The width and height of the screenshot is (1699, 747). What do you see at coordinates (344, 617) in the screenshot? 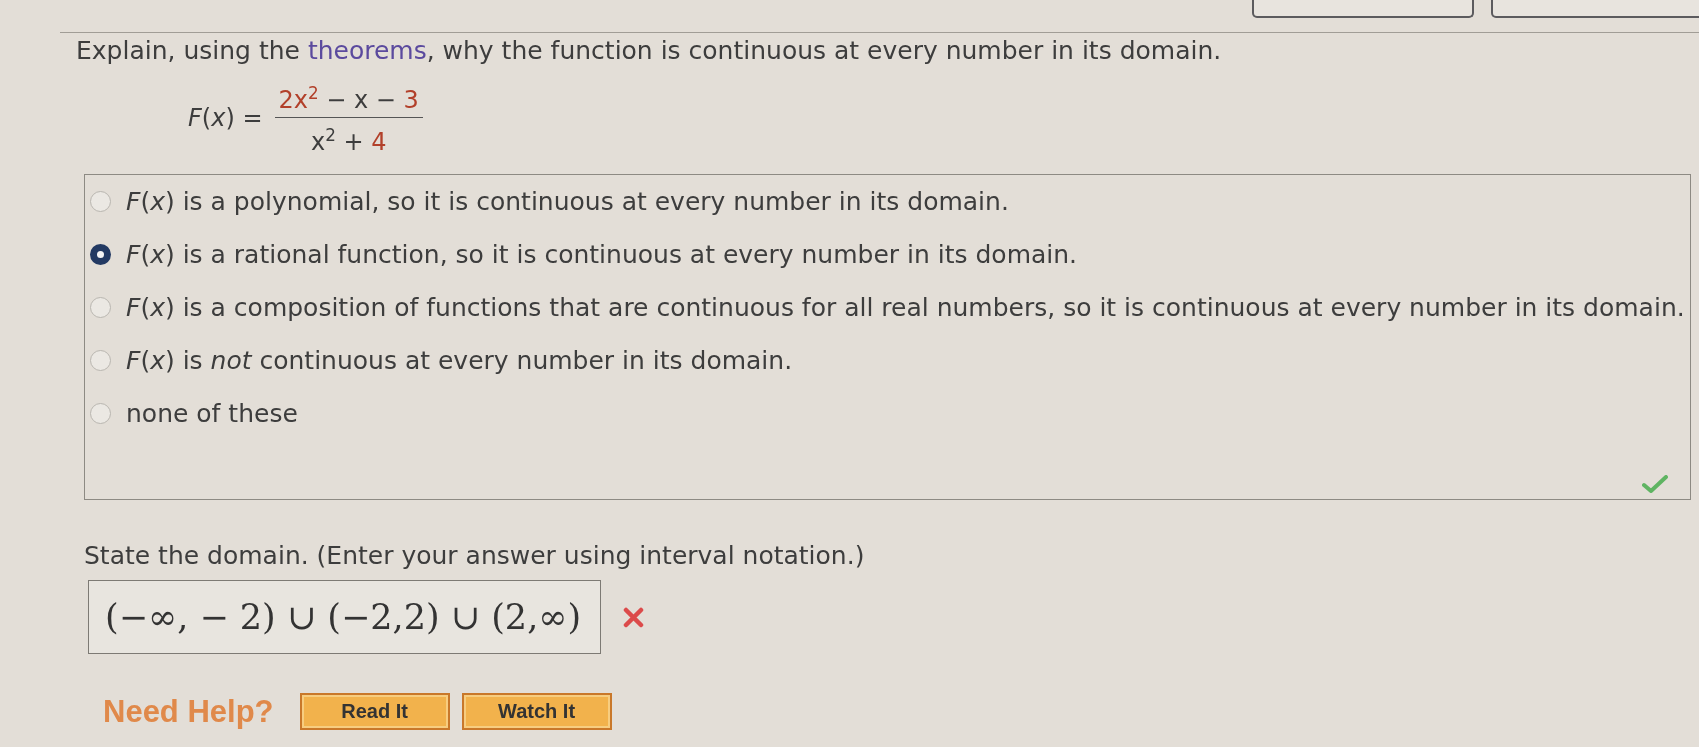
I see `answer-field: (−∞, − 2) ∪ (−2,2) ∪ (2,∞)` at bounding box center [344, 617].